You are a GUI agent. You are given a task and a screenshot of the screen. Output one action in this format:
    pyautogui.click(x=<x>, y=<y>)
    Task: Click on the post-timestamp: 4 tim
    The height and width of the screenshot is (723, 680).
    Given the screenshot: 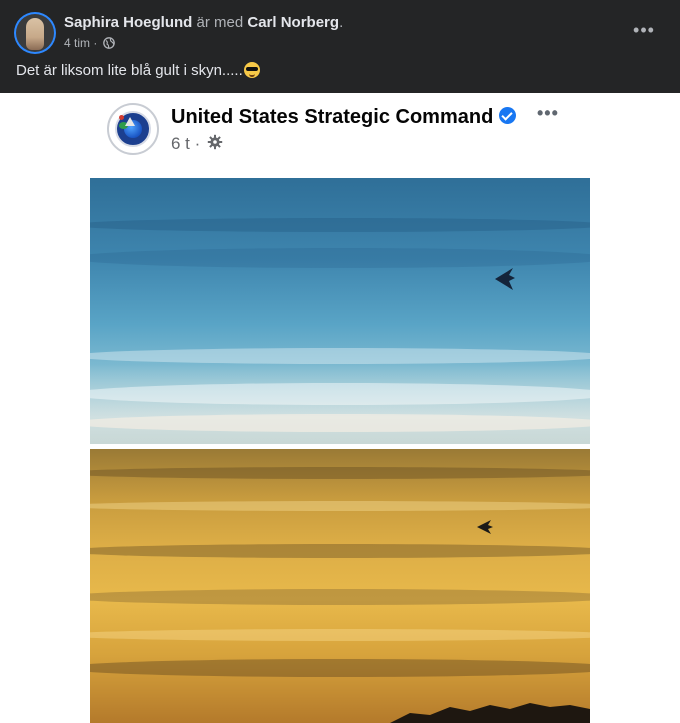 What is the action you would take?
    pyautogui.click(x=77, y=43)
    